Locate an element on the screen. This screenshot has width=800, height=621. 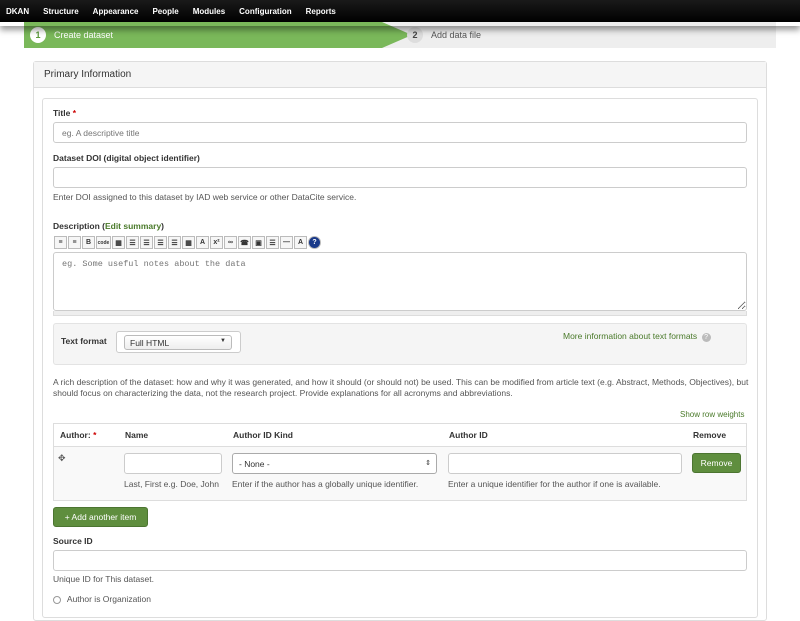
step-label-1: Create dataset is located at coordinates (84, 35).